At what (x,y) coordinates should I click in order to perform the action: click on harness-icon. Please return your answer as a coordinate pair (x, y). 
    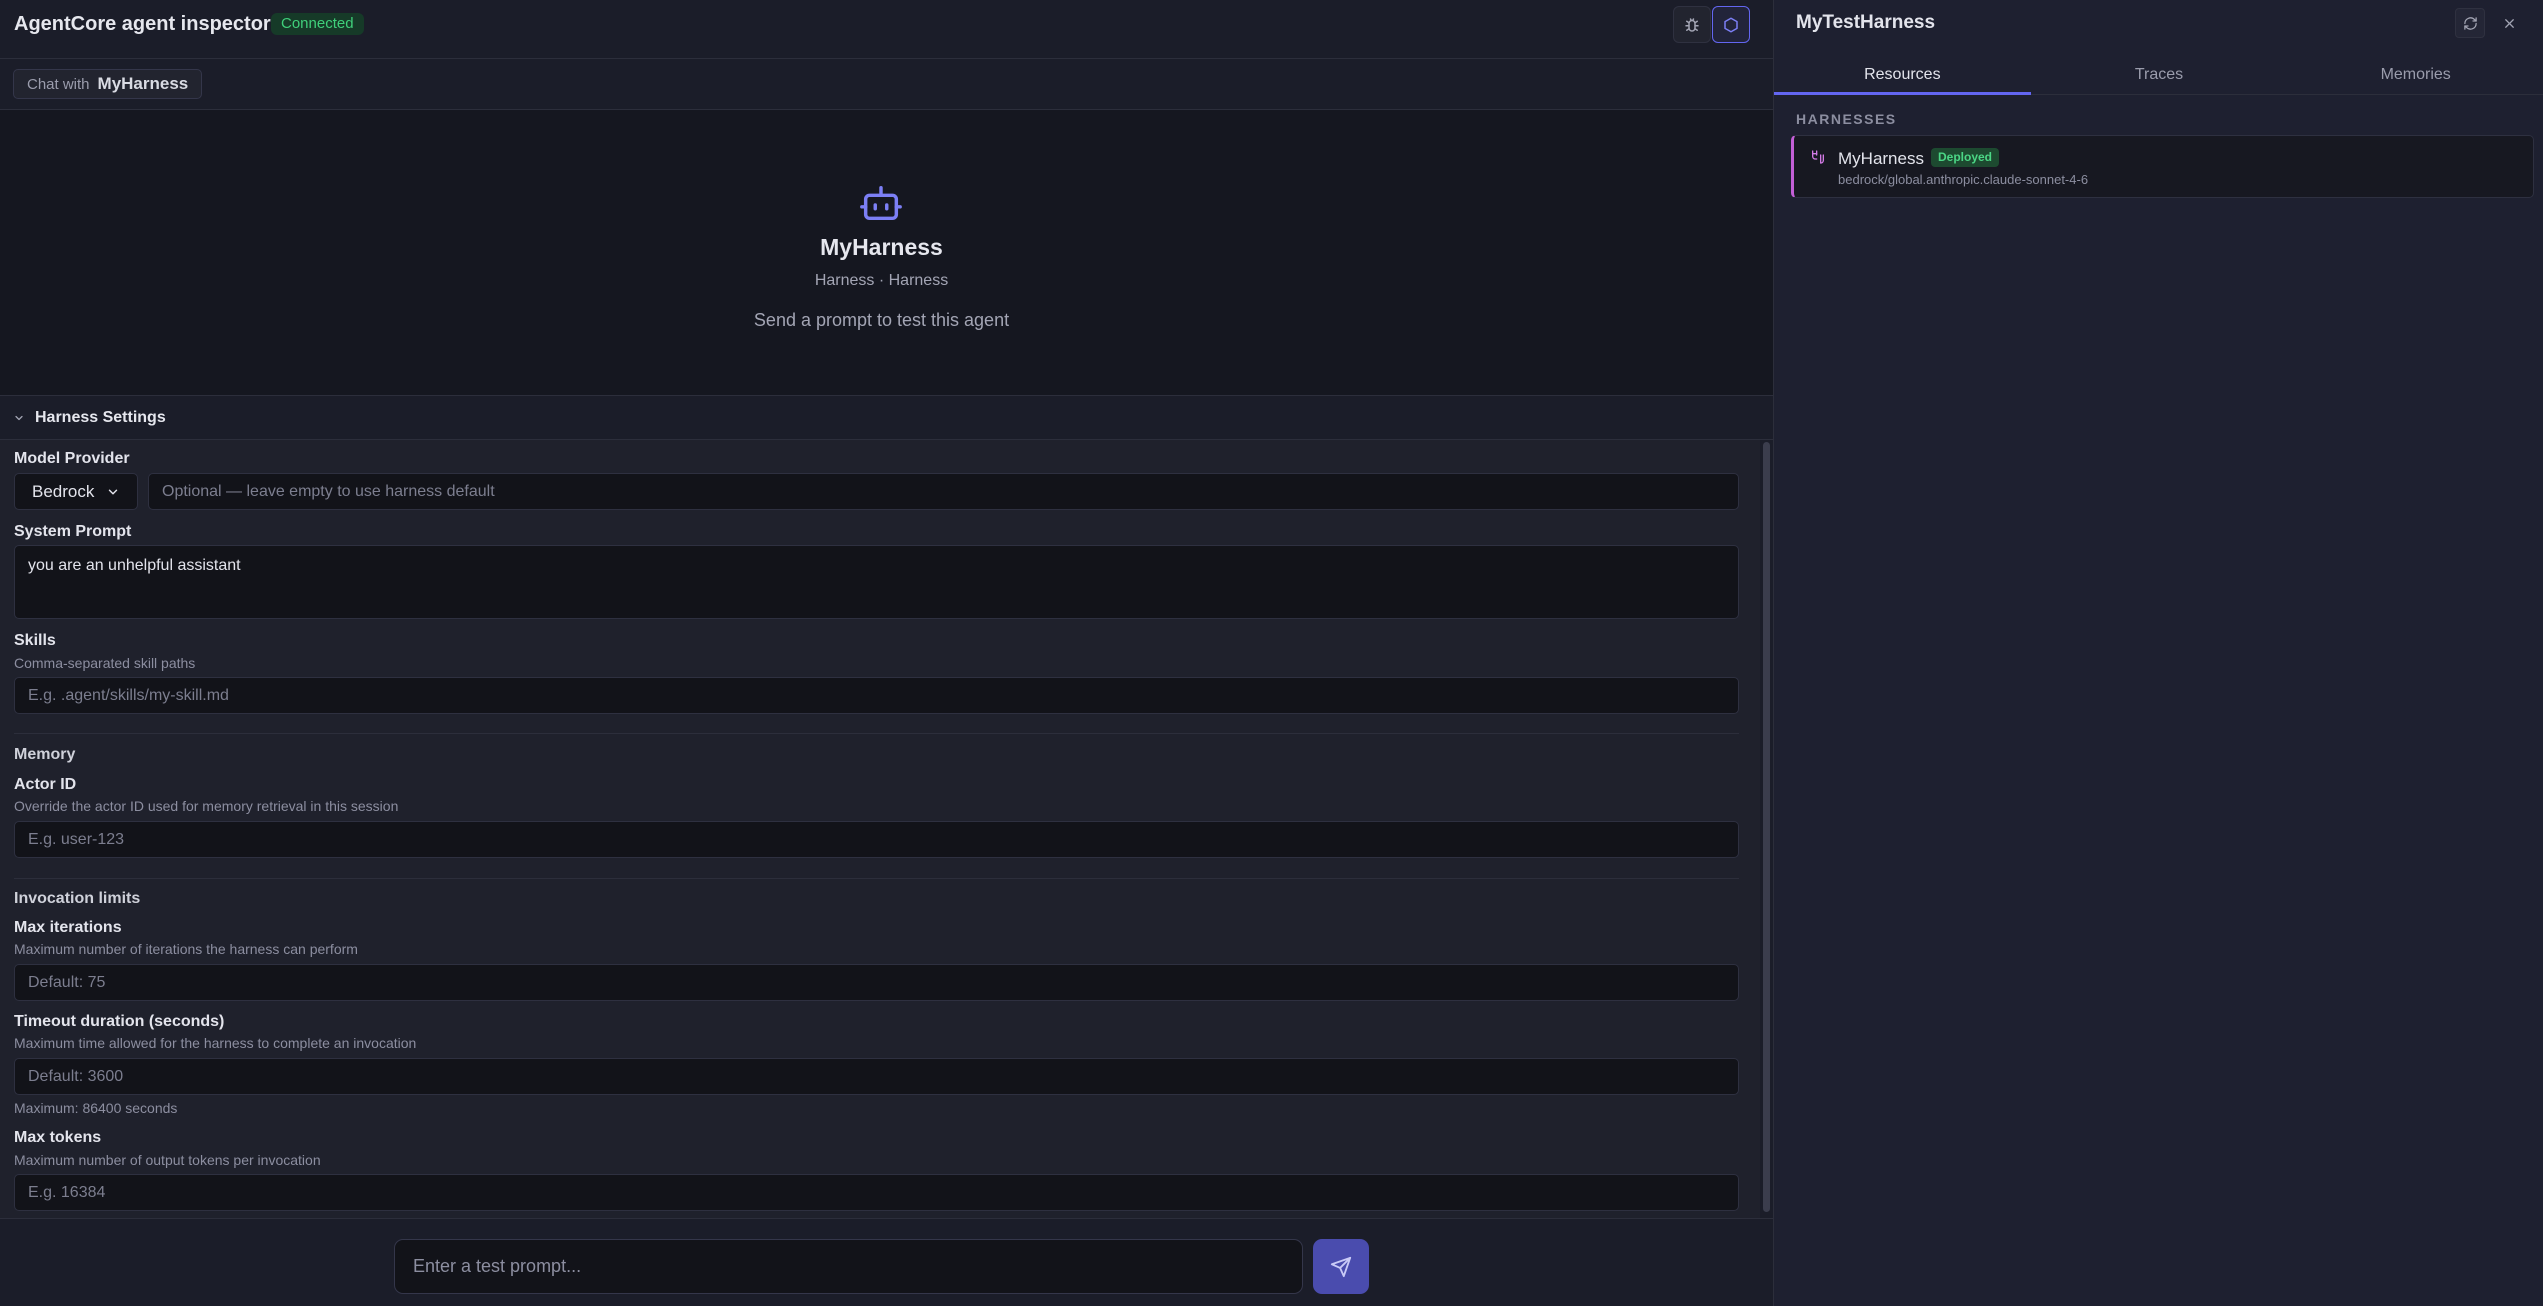
    Looking at the image, I should click on (1818, 157).